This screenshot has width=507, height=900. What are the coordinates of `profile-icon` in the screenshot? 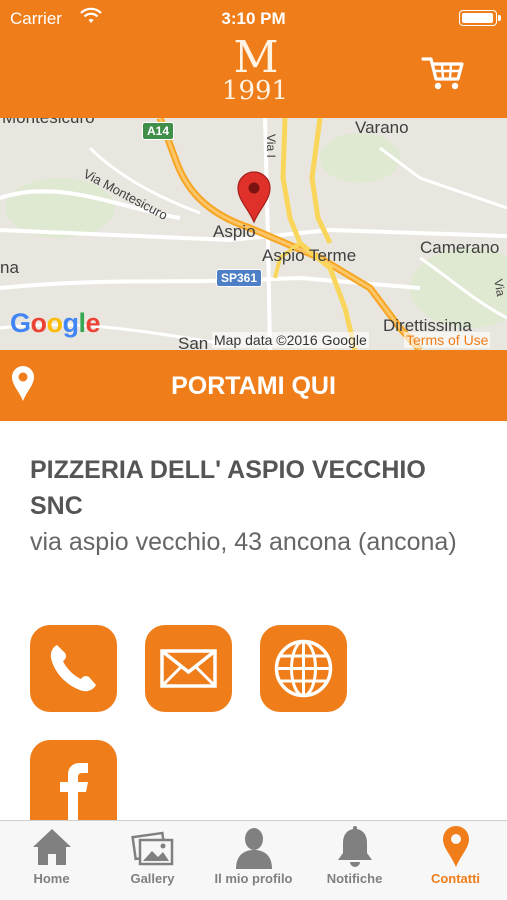 It's located at (254, 848).